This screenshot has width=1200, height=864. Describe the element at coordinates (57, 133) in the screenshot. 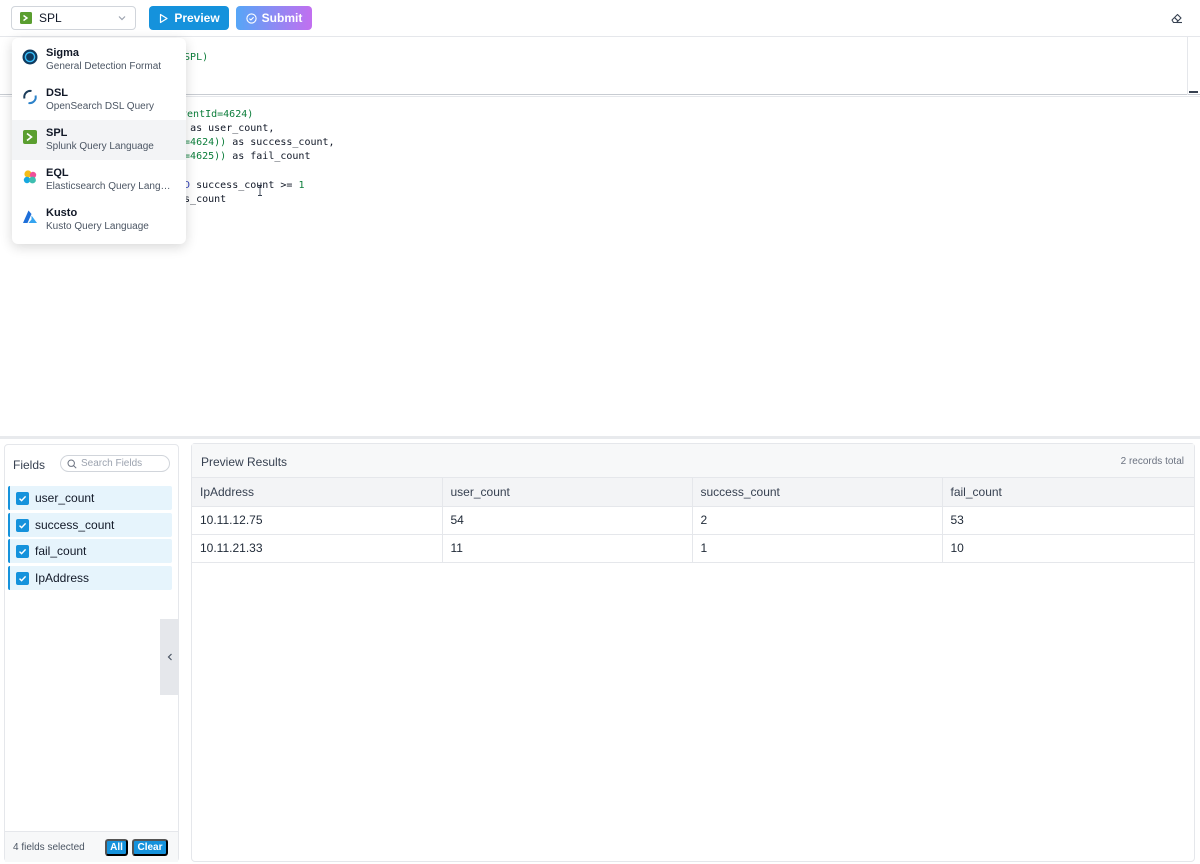

I see `language-option-title: SPL` at that location.